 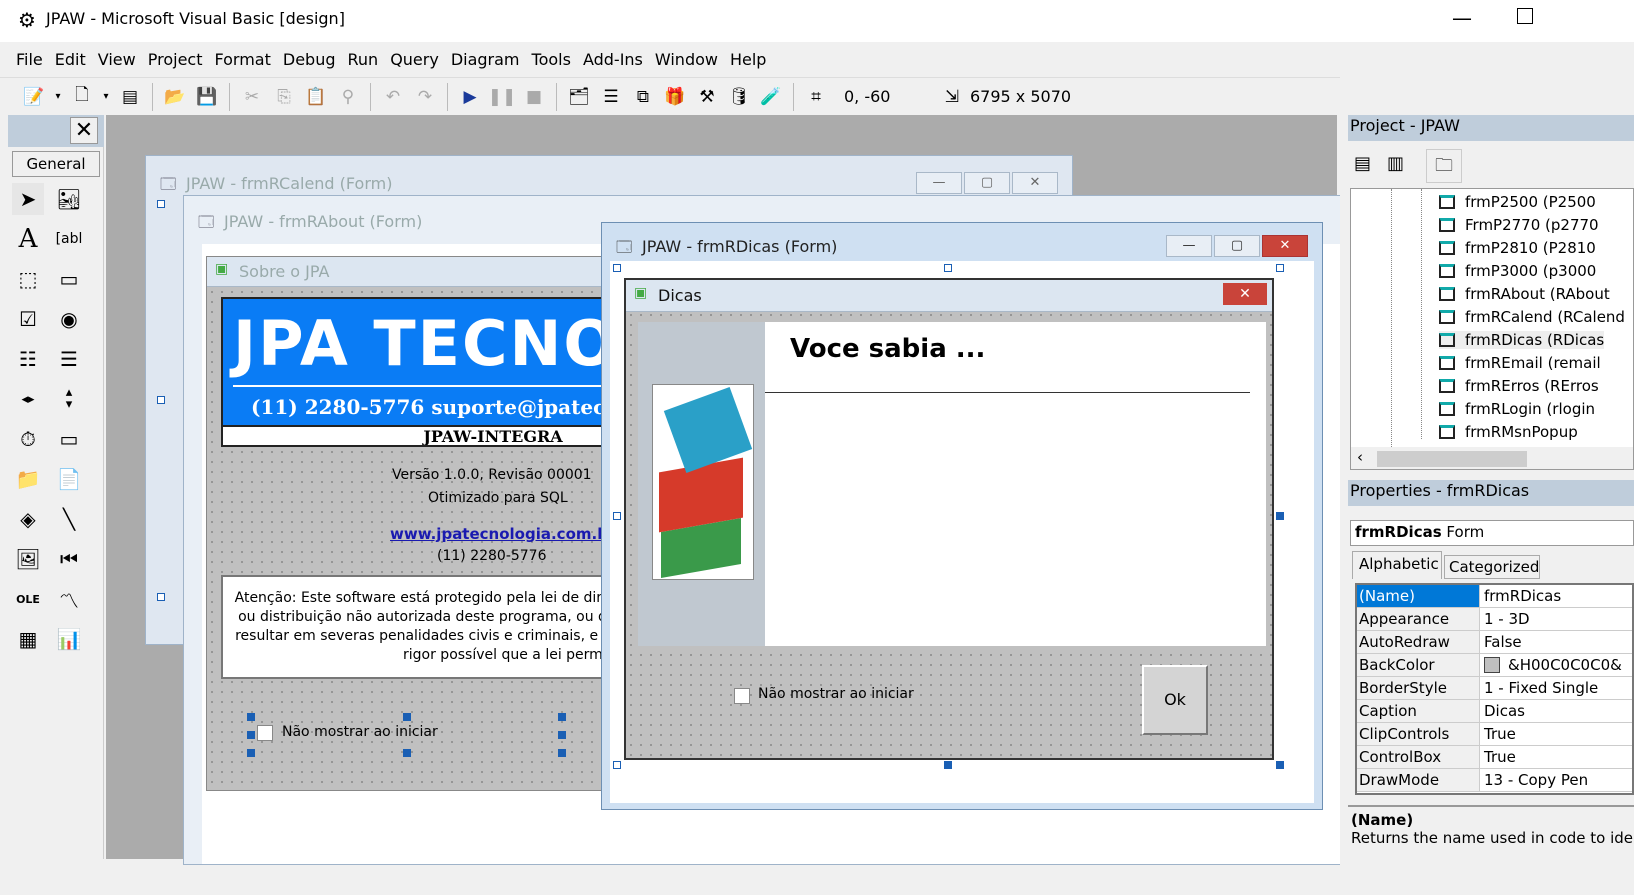 I want to click on tree-item: frmREmail (remail, so click(x=1520, y=363).